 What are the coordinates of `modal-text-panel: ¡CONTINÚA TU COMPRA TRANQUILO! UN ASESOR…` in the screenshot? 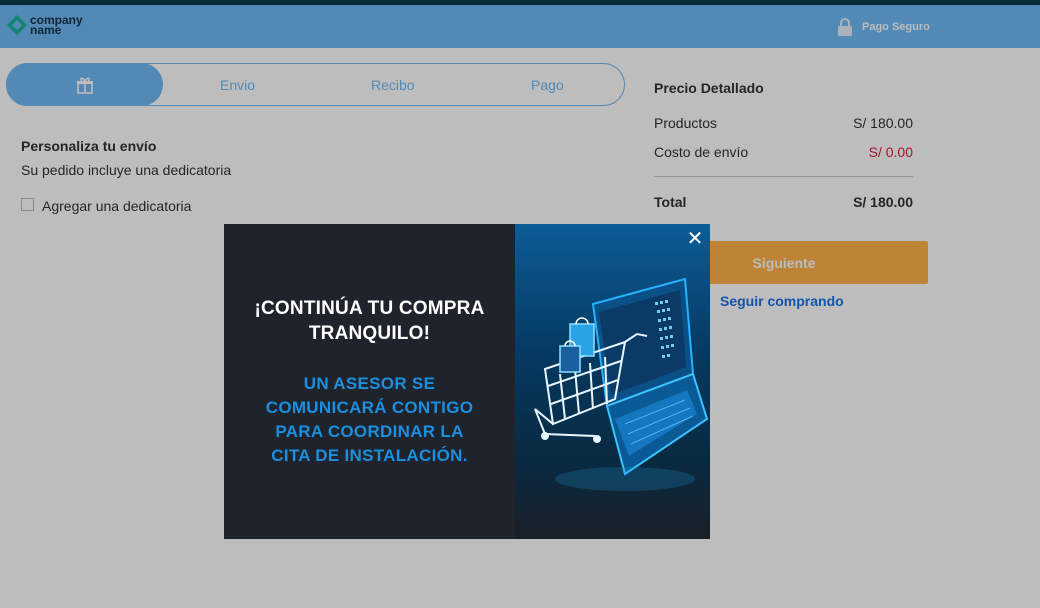 It's located at (369, 381).